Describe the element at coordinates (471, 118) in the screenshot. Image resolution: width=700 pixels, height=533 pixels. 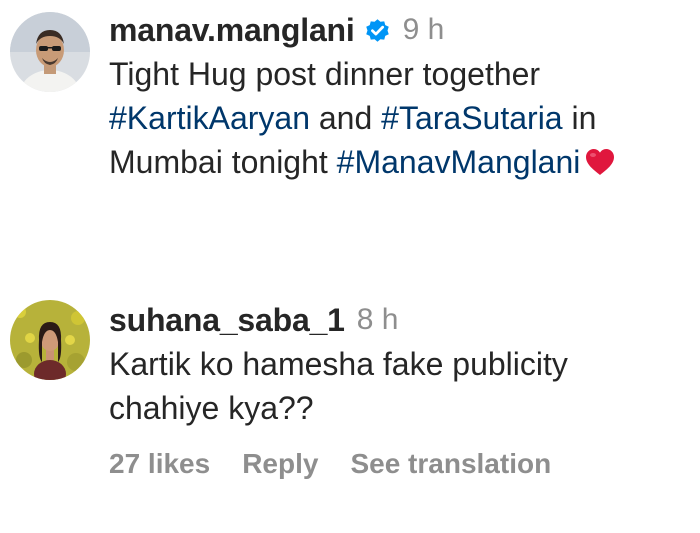
I see `hashtag-link: #TaraSutaria` at that location.